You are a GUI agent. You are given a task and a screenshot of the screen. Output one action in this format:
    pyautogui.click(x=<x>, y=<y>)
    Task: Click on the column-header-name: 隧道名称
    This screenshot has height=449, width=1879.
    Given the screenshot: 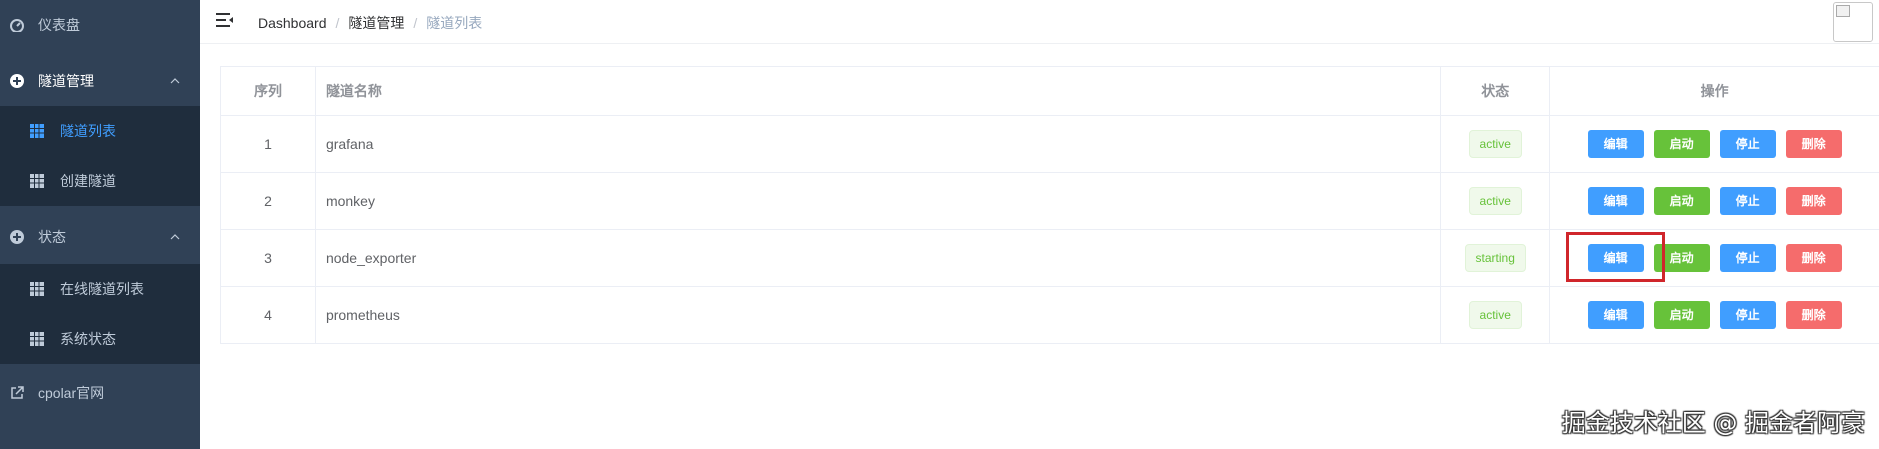 What is the action you would take?
    pyautogui.click(x=879, y=91)
    